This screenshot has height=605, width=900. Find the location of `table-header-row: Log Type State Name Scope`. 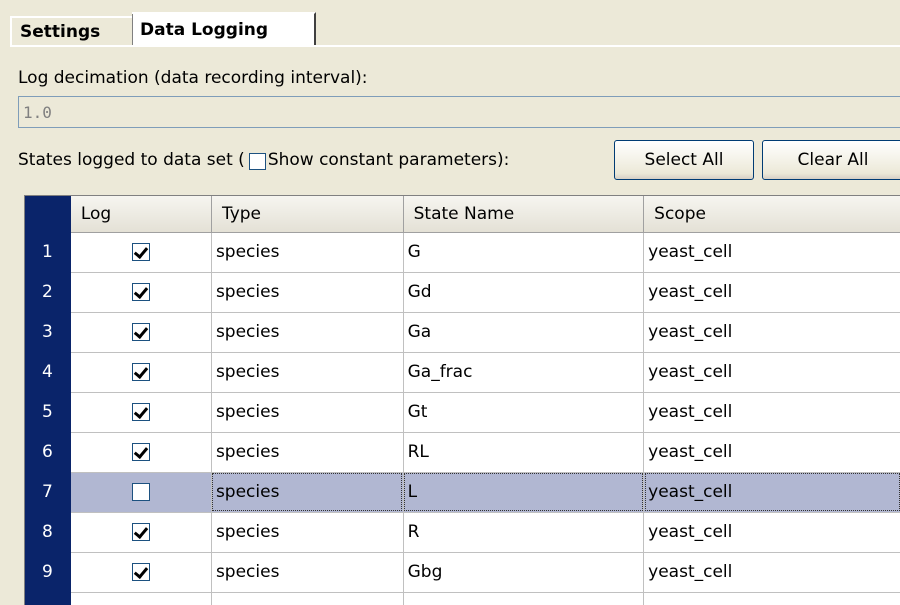

table-header-row: Log Type State Name Scope is located at coordinates (462, 214).